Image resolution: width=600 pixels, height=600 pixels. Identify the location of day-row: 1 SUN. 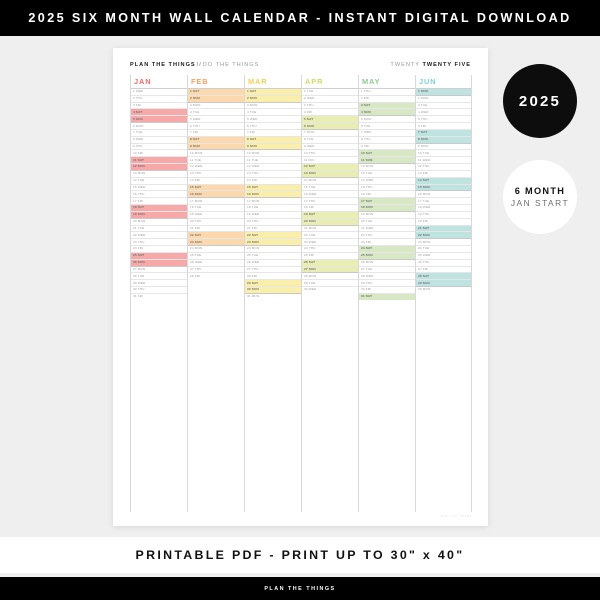
(443, 91).